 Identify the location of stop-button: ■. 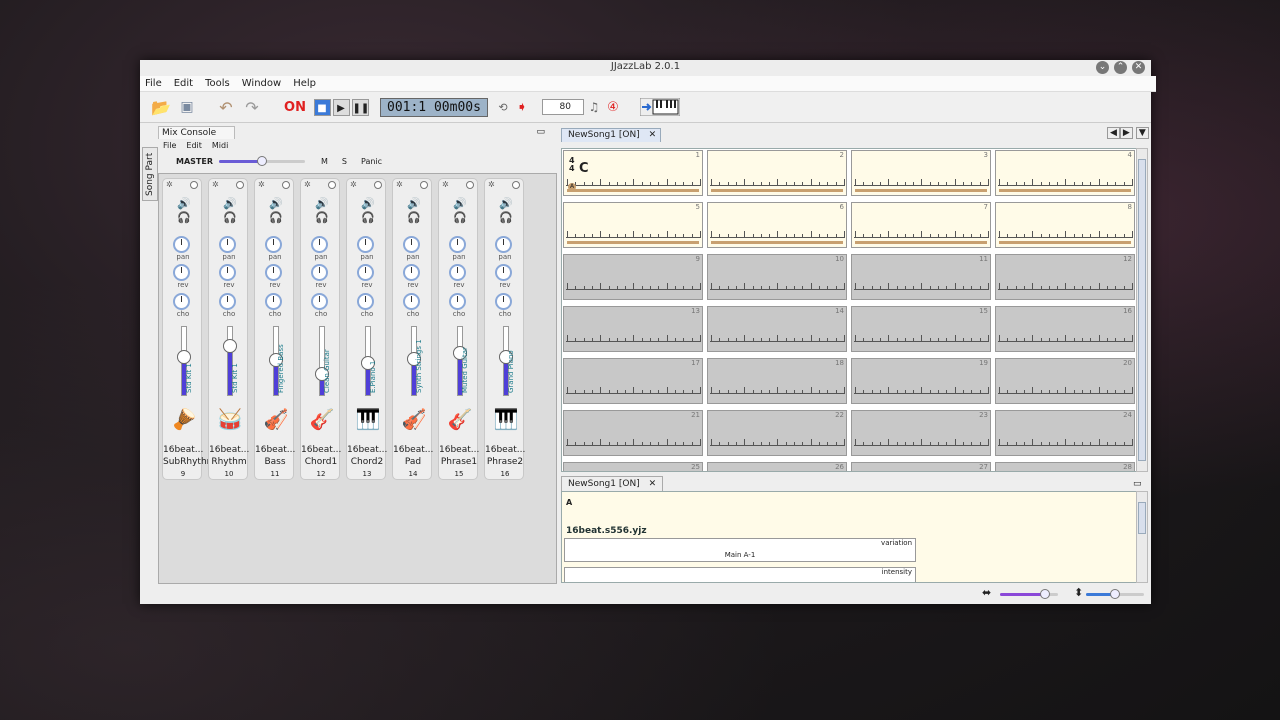
(322, 107).